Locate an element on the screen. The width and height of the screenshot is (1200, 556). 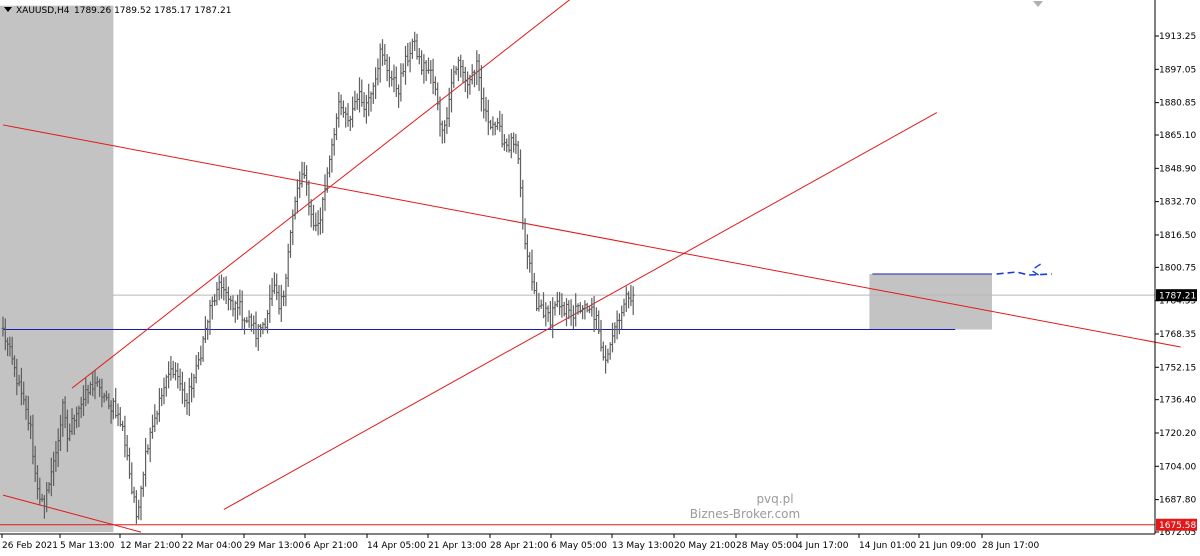
x-tick-label: 6 Apr 21:00 is located at coordinates (331, 546).